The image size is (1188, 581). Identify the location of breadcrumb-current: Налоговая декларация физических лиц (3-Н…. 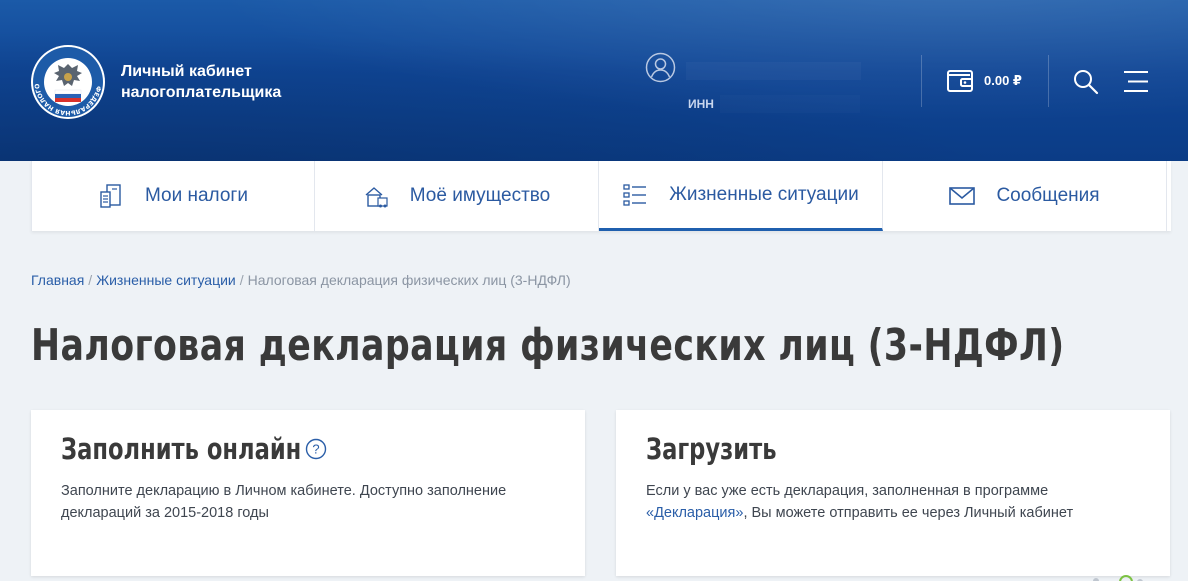
(409, 280).